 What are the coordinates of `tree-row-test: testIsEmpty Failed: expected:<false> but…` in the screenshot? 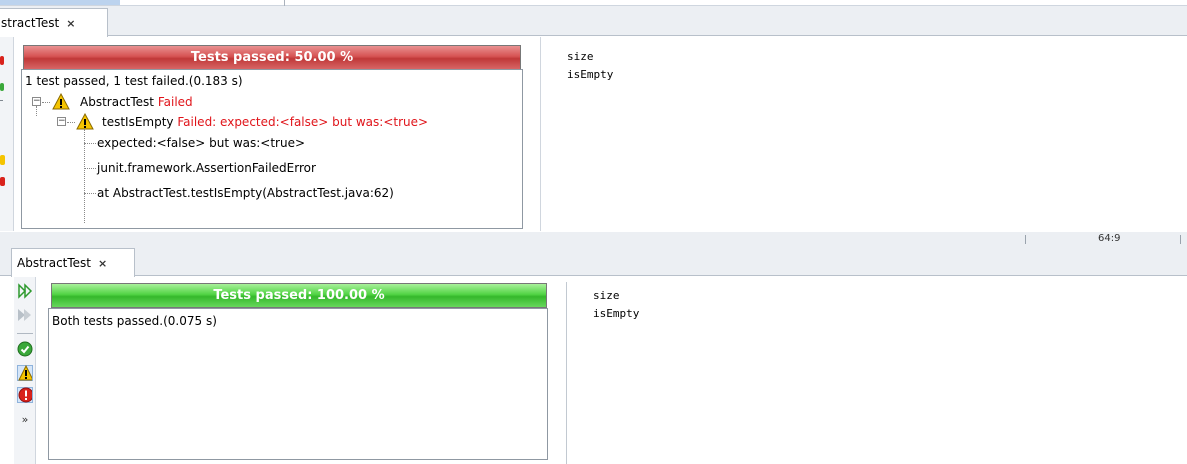 It's located at (265, 122).